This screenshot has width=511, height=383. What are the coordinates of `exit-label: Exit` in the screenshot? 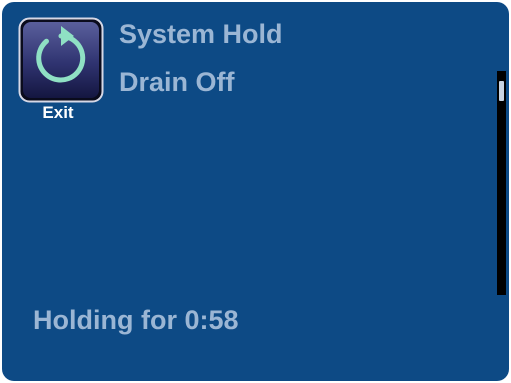 It's located at (58, 112).